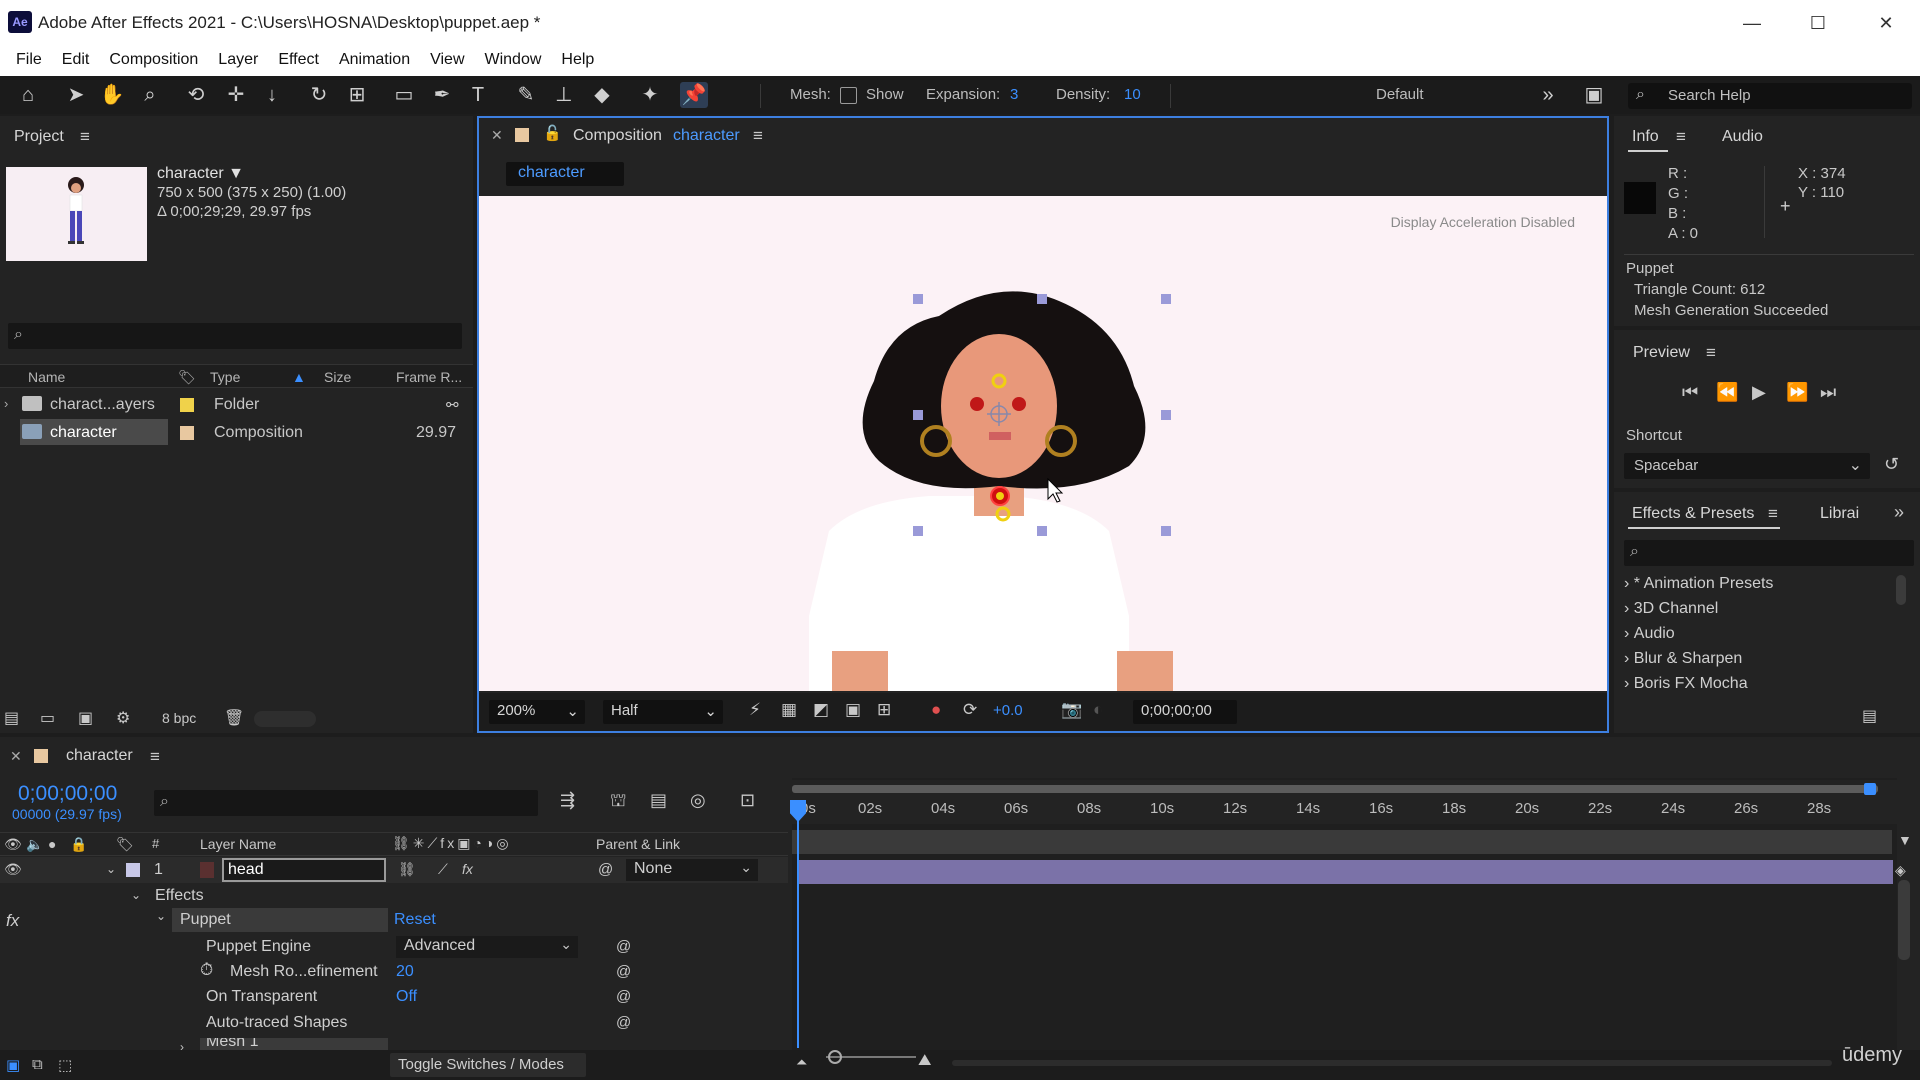  Describe the element at coordinates (236, 432) in the screenshot. I see `project-row-composition: character Composition 29.97` at that location.